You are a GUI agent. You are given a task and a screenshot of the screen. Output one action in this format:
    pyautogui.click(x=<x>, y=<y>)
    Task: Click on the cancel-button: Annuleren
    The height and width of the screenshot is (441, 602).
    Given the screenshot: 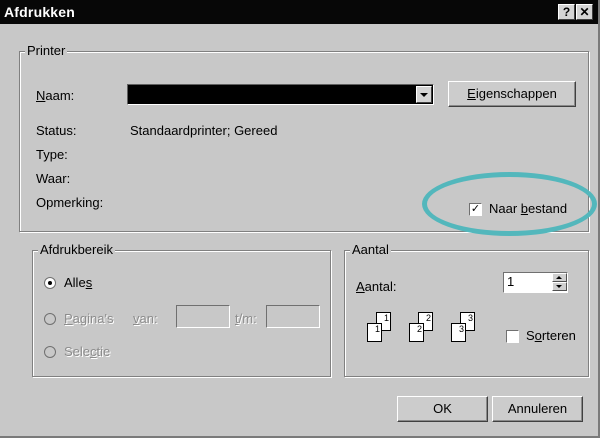 What is the action you would take?
    pyautogui.click(x=537, y=409)
    